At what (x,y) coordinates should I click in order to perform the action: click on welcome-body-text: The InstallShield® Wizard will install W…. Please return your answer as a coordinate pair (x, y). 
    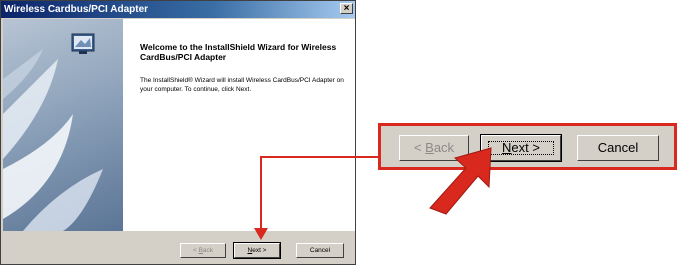
    Looking at the image, I should click on (242, 85).